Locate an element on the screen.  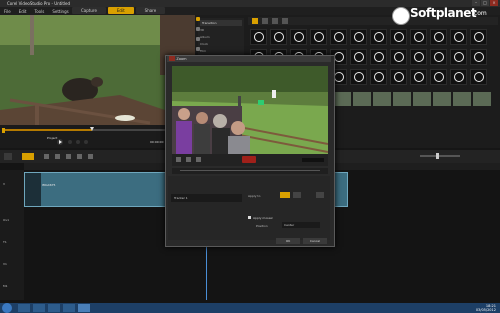
taskbar-apps is located at coordinates (54, 308).